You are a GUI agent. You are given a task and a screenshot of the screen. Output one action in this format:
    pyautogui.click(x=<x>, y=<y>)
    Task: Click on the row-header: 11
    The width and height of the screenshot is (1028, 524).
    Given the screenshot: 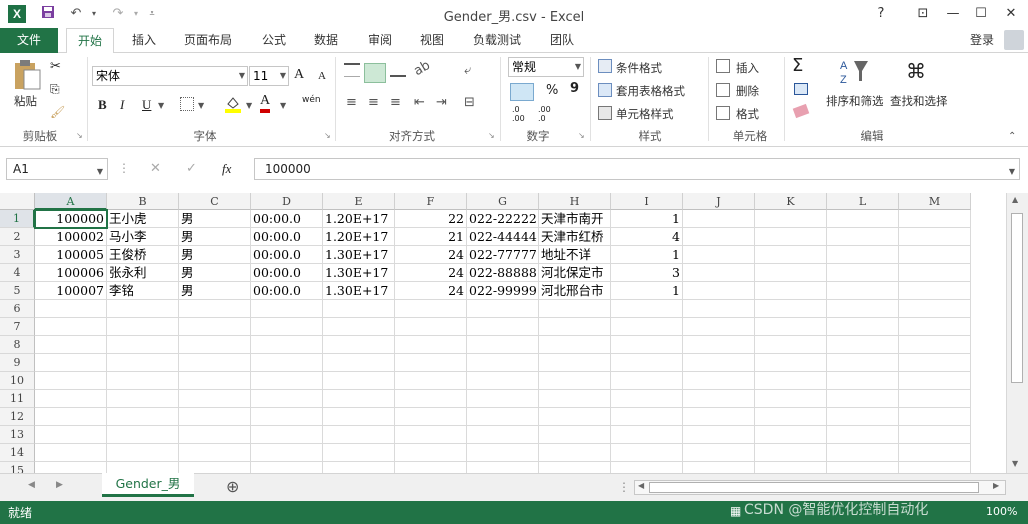 What is the action you would take?
    pyautogui.click(x=17, y=399)
    